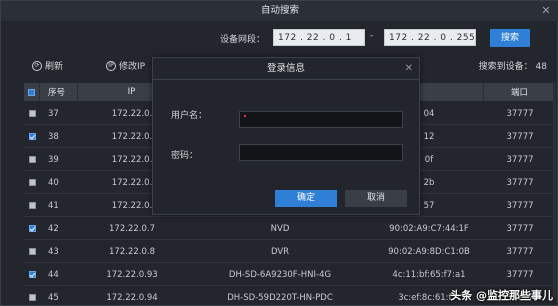 This screenshot has width=558, height=306. What do you see at coordinates (510, 38) in the screenshot?
I see `search-button: 搜索` at bounding box center [510, 38].